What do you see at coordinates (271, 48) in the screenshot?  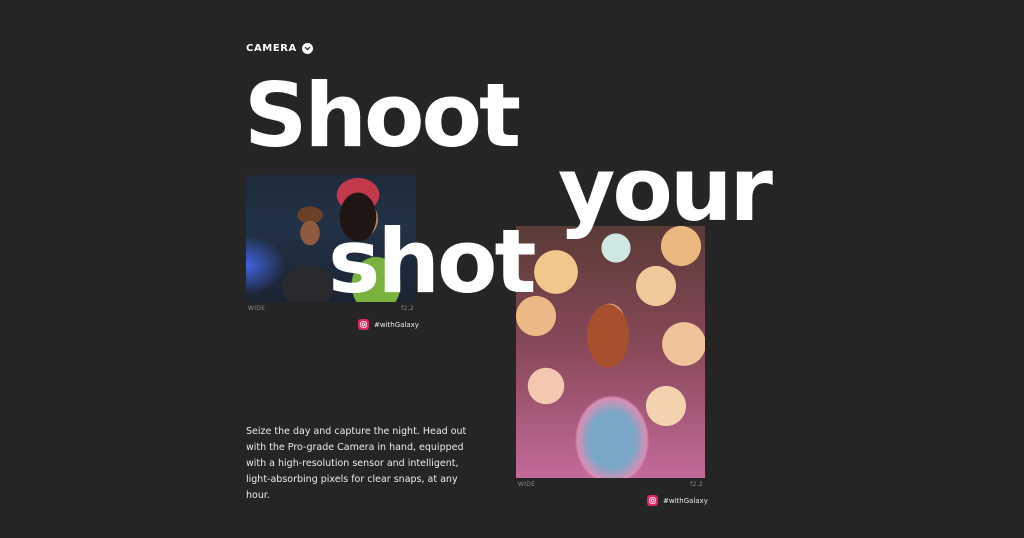 I see `section-label: CAMERA` at bounding box center [271, 48].